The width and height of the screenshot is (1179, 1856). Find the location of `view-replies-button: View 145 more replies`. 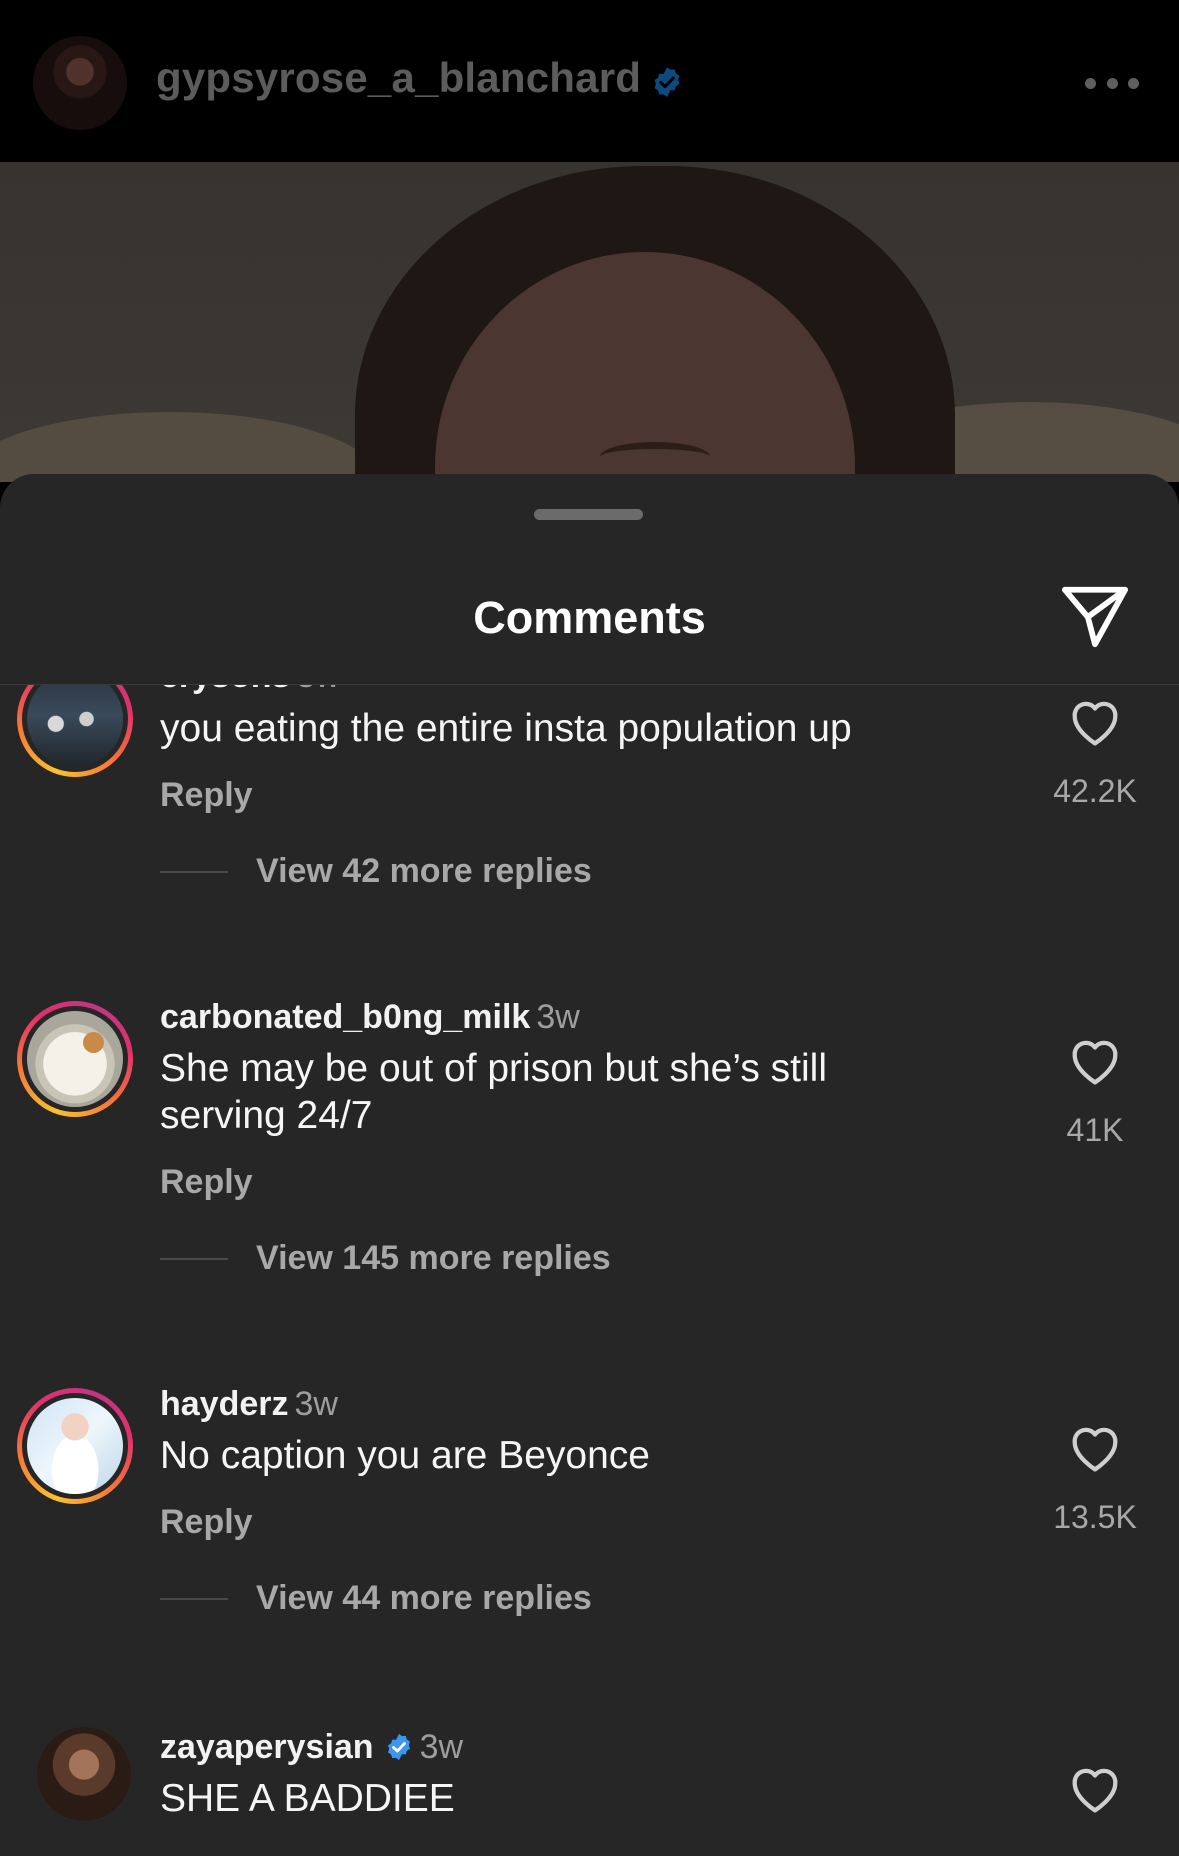

view-replies-button: View 145 more replies is located at coordinates (433, 1258).